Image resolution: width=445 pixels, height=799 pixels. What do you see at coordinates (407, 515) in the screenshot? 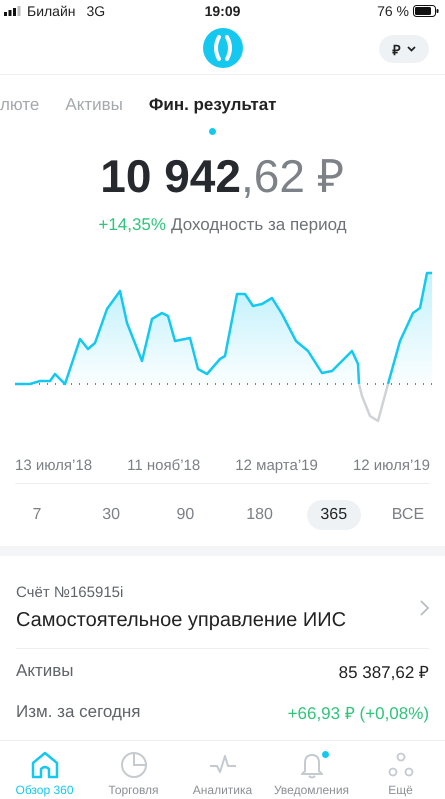
I see `period-button: ВСЕ` at bounding box center [407, 515].